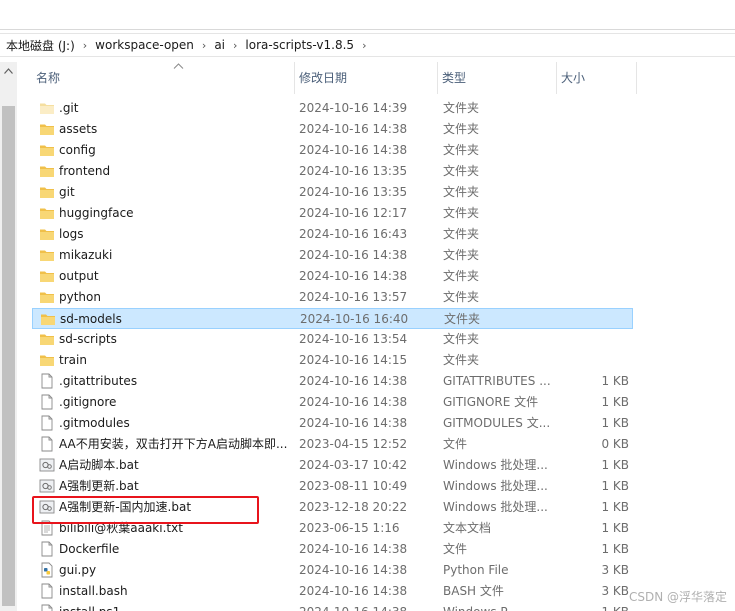  Describe the element at coordinates (332, 297) in the screenshot. I see `file-row: python 2024-10-16 13:57 文件夹` at that location.